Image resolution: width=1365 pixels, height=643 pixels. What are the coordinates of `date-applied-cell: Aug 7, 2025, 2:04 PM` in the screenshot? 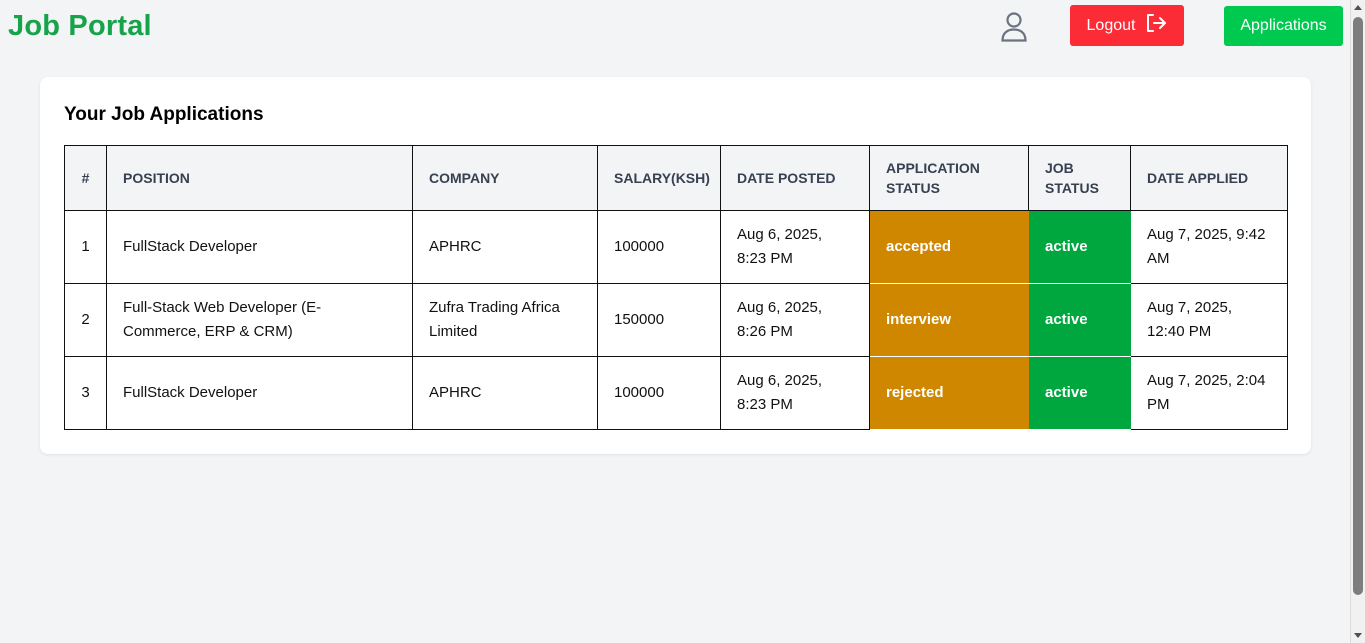 It's located at (1209, 393).